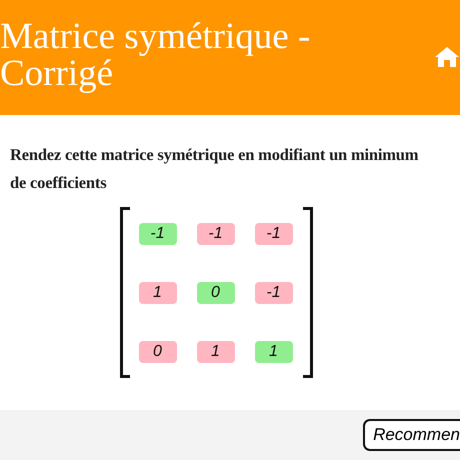 The height and width of the screenshot is (460, 460). What do you see at coordinates (411, 435) in the screenshot?
I see `restart-button: Recommen` at bounding box center [411, 435].